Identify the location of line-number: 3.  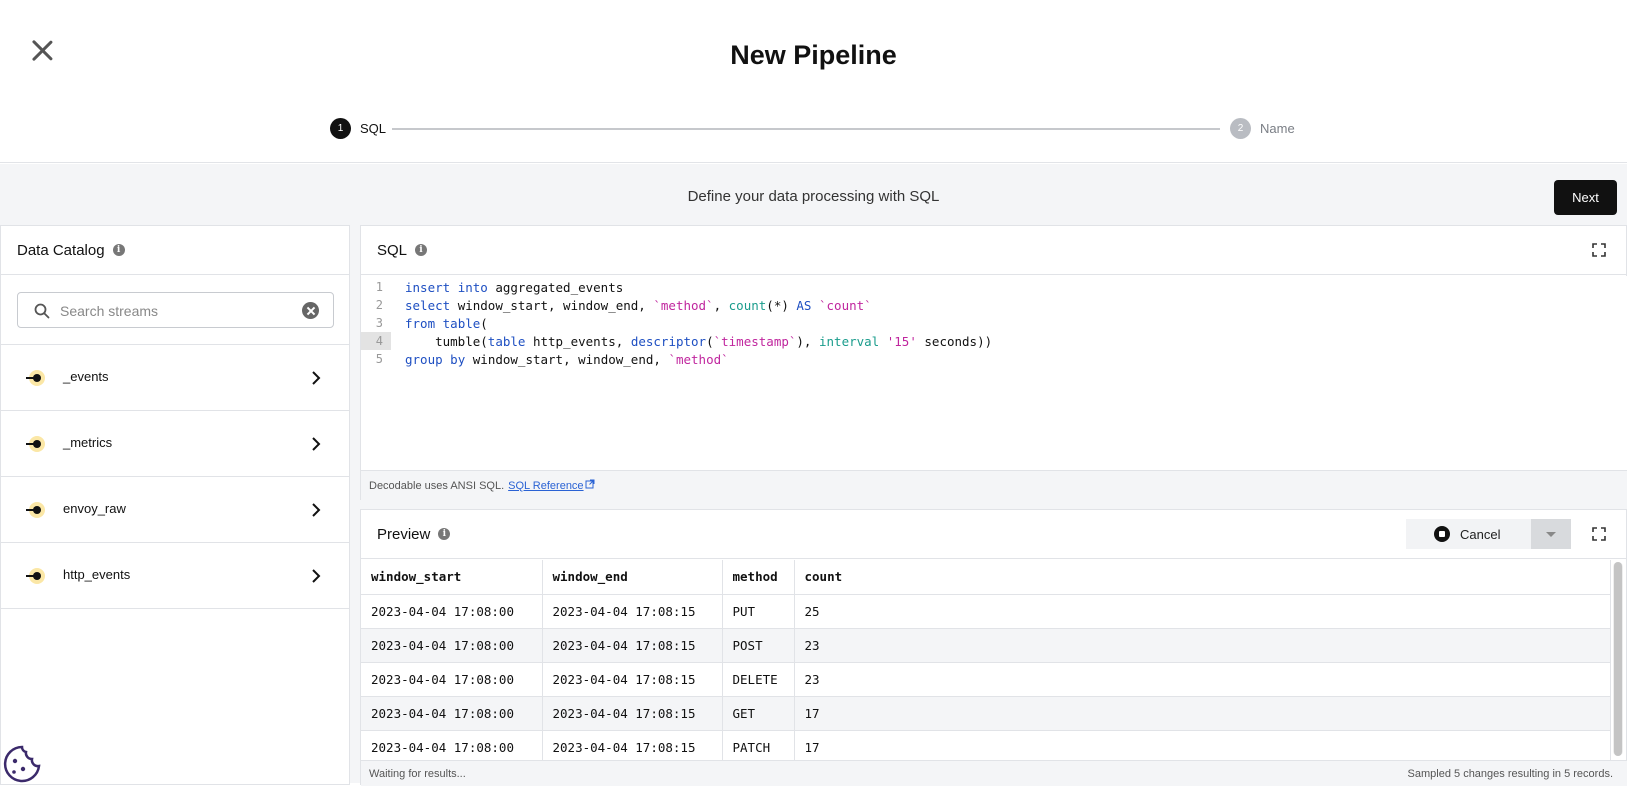
(379, 323).